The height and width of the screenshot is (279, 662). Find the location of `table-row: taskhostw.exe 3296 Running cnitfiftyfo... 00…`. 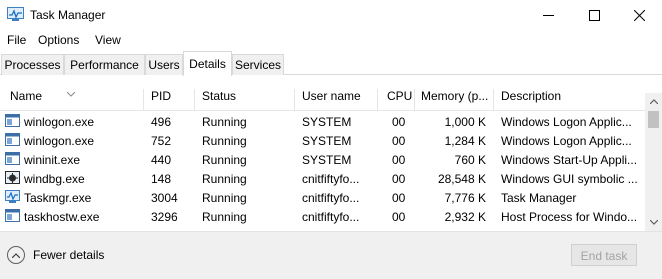

table-row: taskhostw.exe 3296 Running cnitfiftyfo... 00… is located at coordinates (322, 216).